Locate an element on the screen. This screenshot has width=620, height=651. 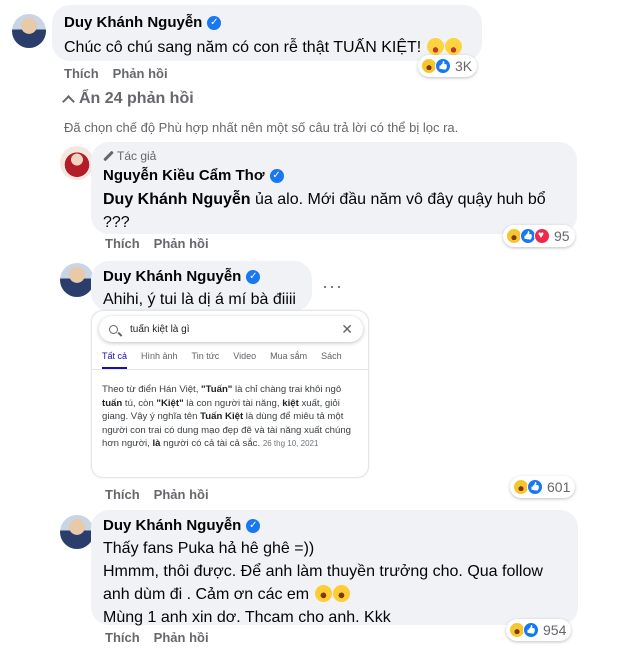
mention-link: Duy Khánh Nguyễn is located at coordinates (177, 199).